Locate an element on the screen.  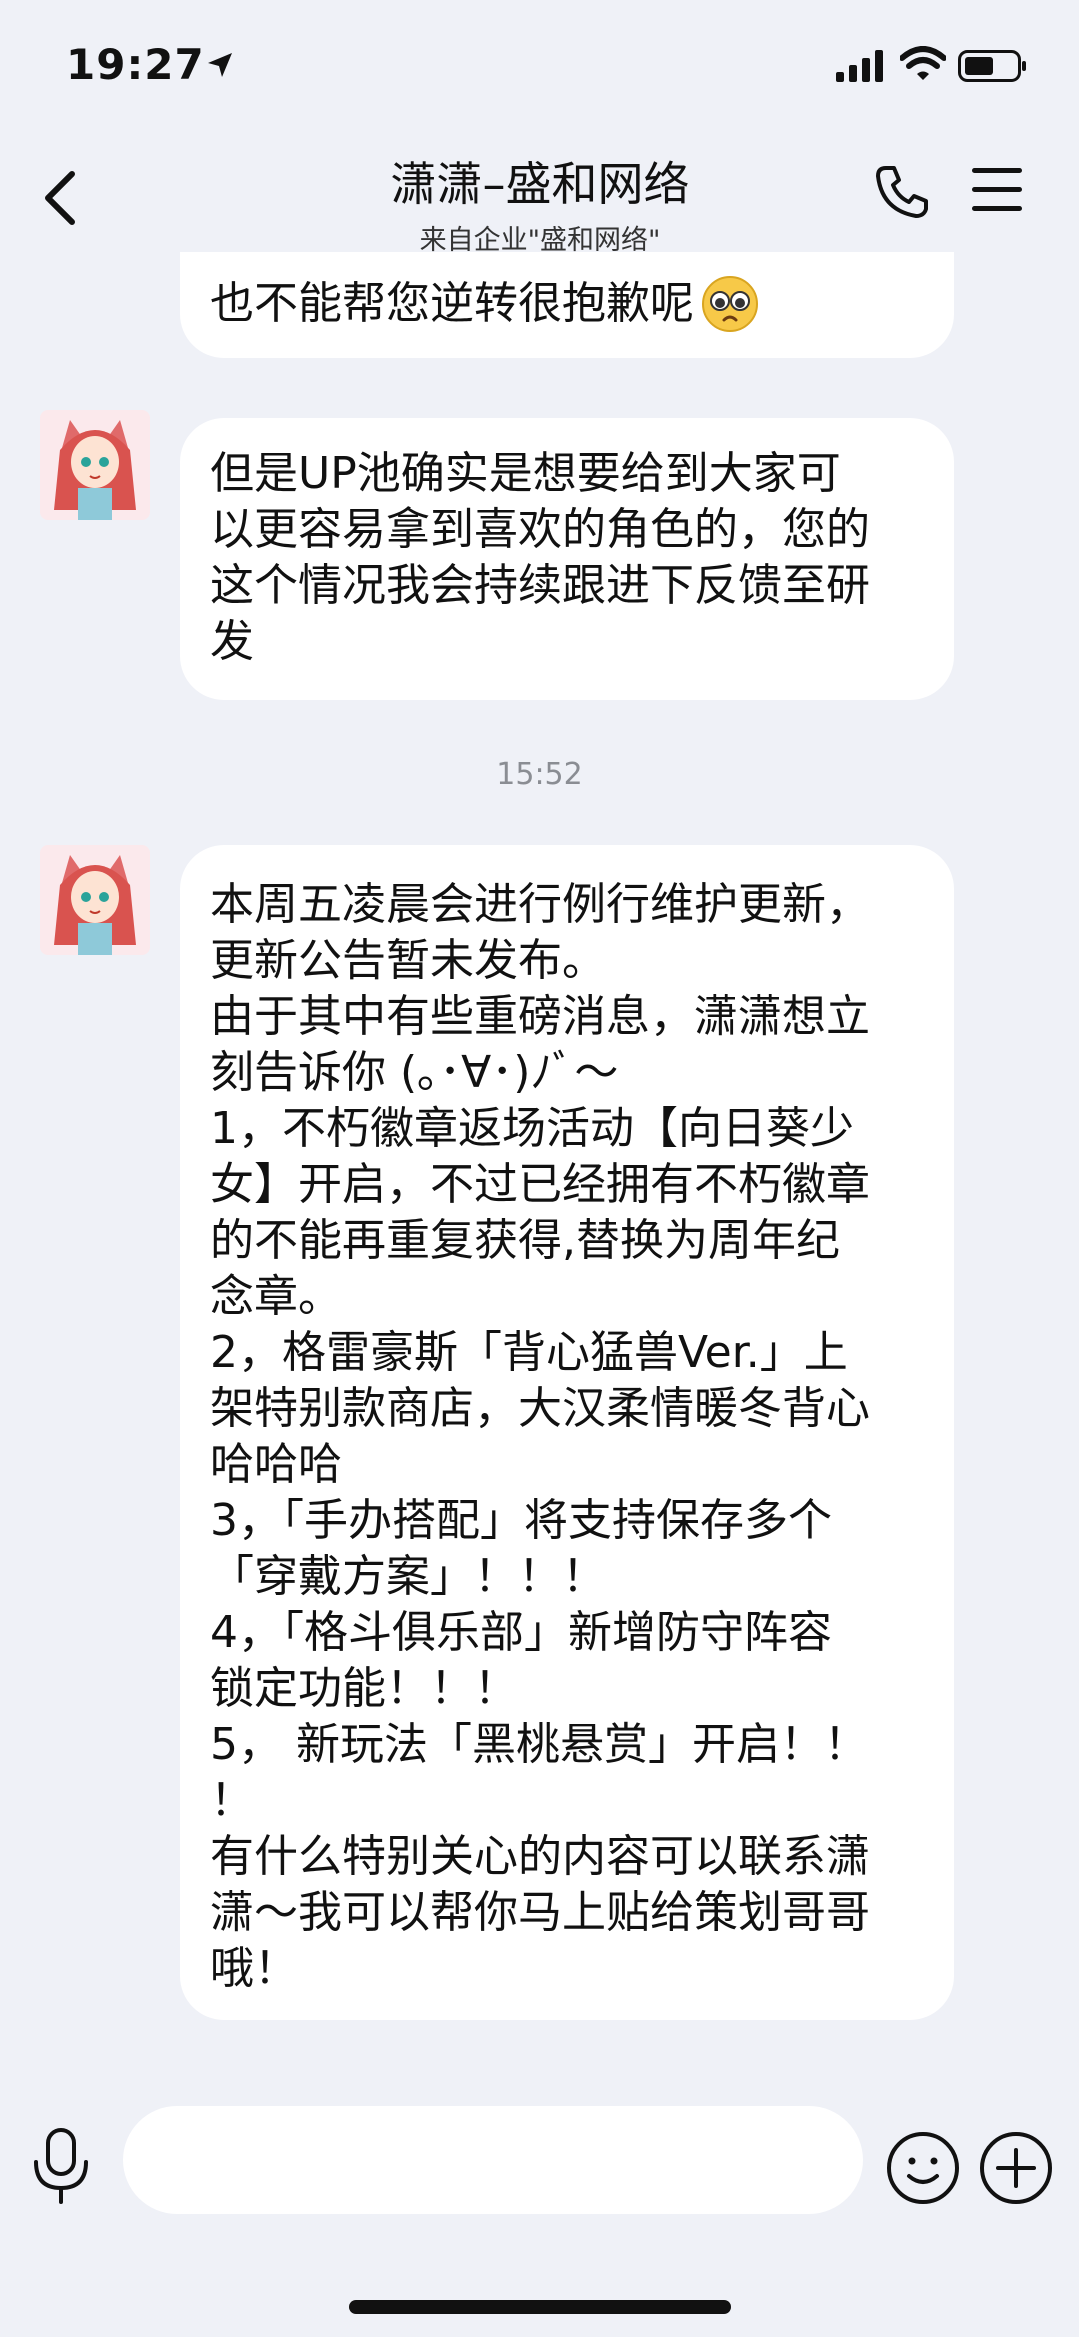
chat-title: 潇潇–盛和网络 is located at coordinates (540, 184).